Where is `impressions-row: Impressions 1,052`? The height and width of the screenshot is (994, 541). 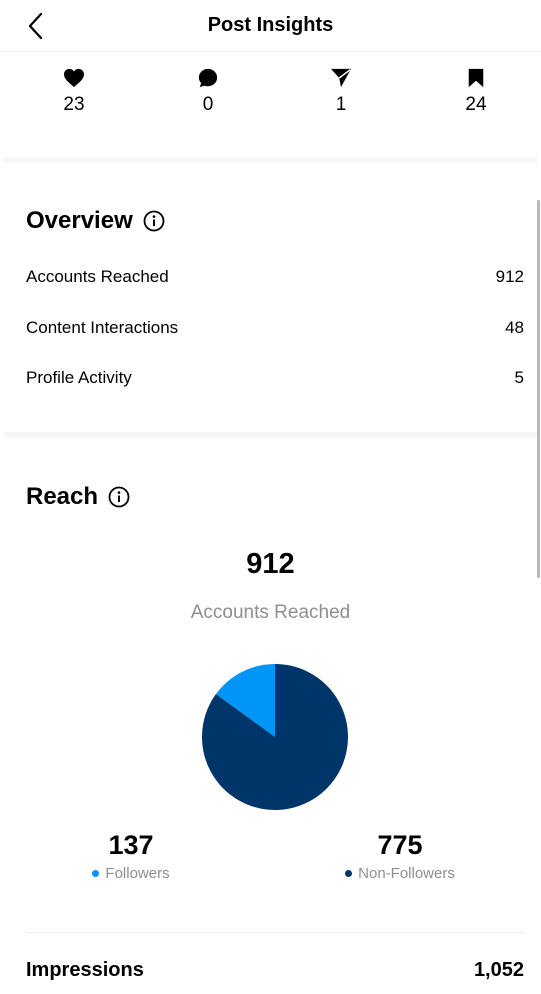
impressions-row: Impressions 1,052 is located at coordinates (275, 970).